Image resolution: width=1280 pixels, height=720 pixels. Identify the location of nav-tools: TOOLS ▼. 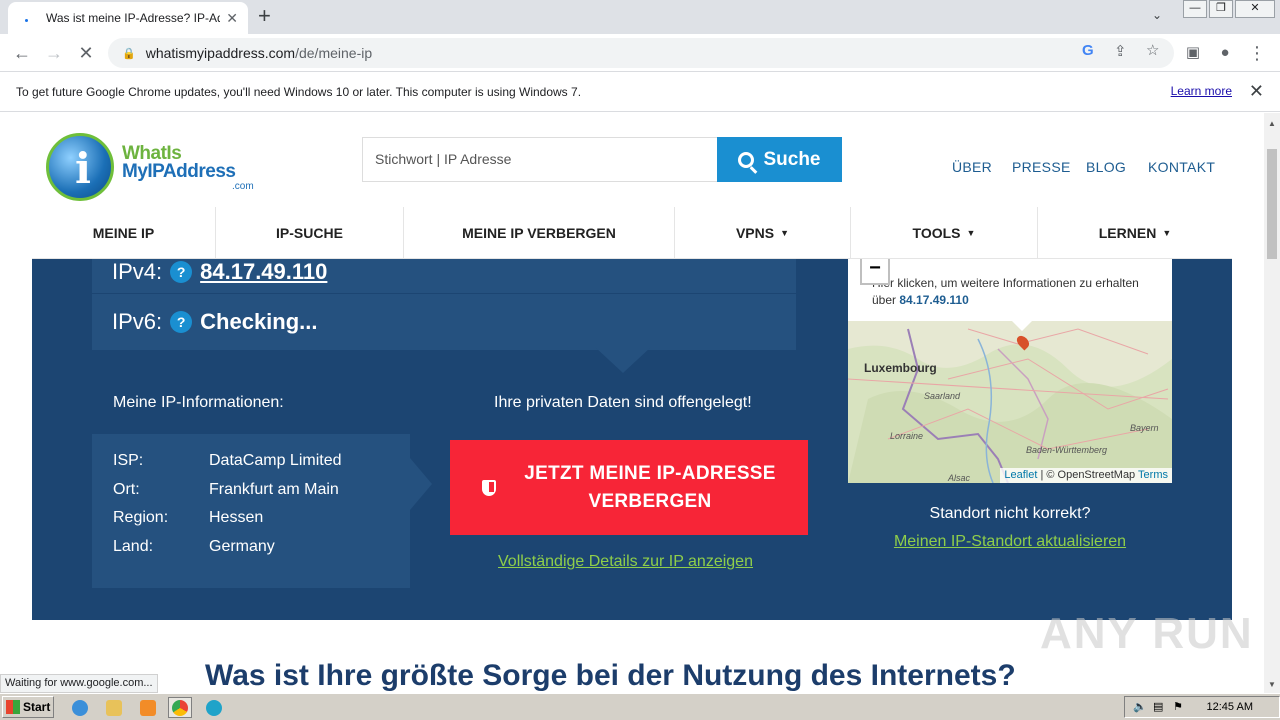
(944, 233).